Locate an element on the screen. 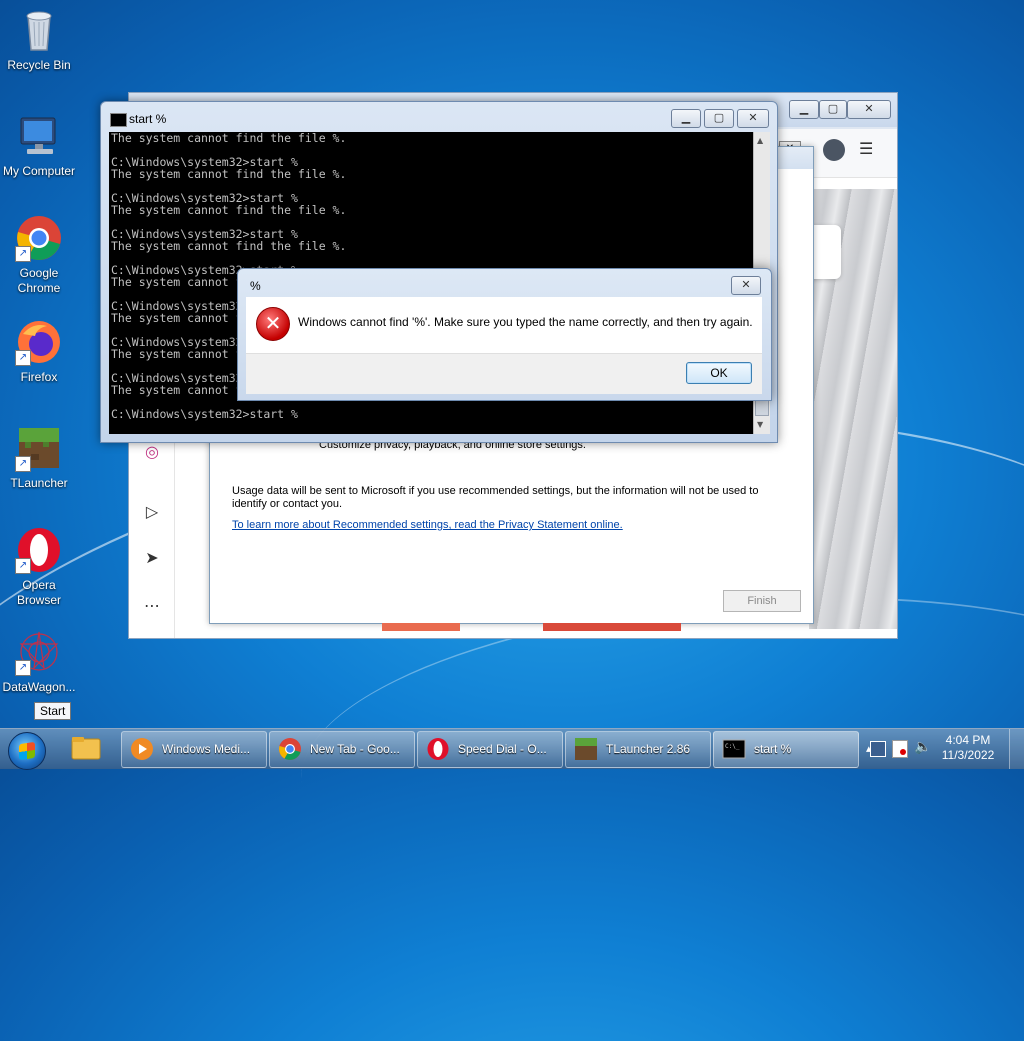 The width and height of the screenshot is (1024, 1041). desktop-icon-google-chrome: ↗ Google Chrome is located at coordinates (39, 255).